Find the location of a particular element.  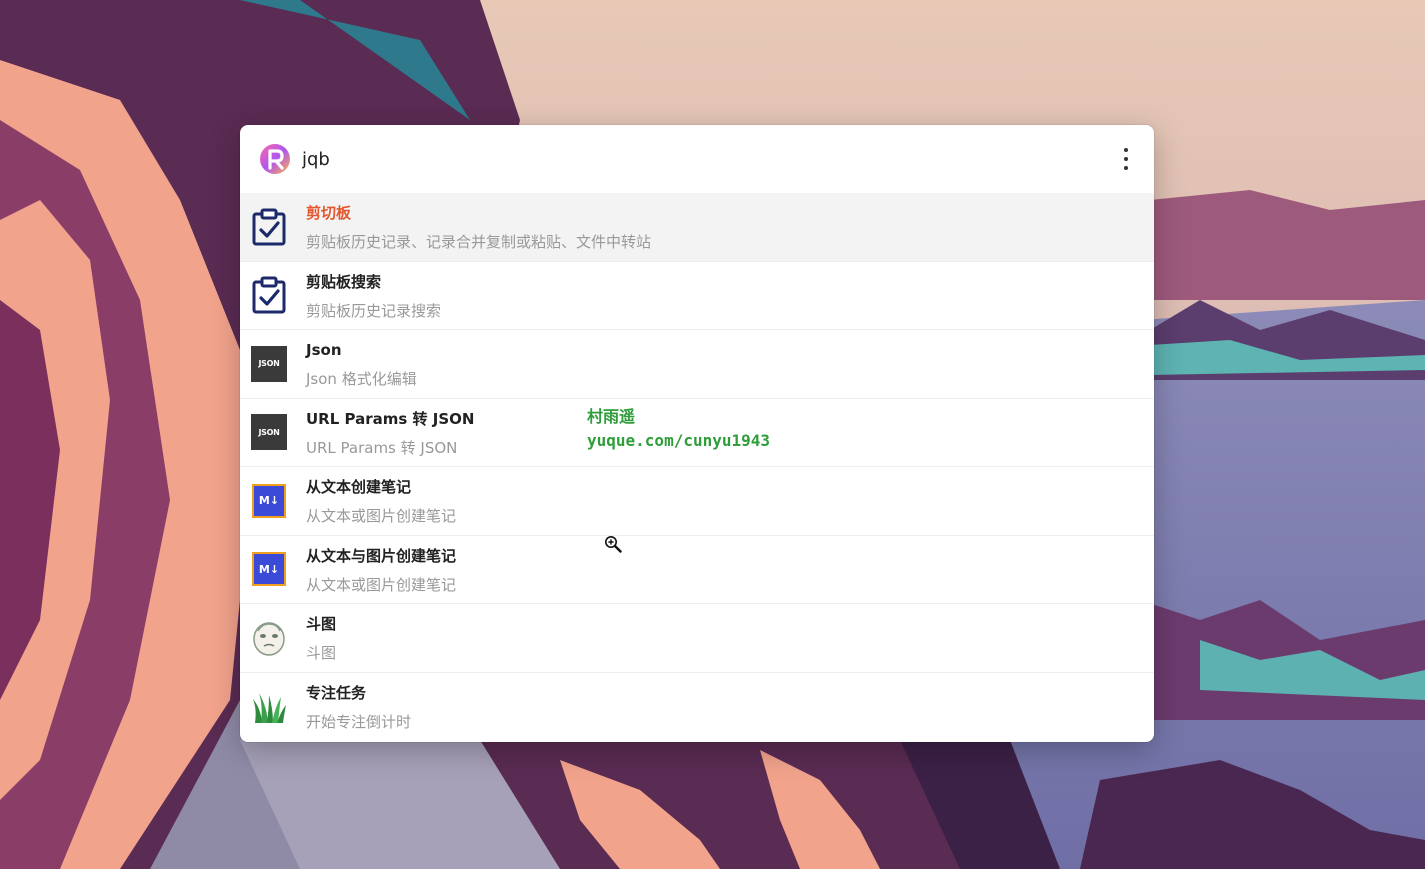

result-description: 剪贴板历史记录搜索 is located at coordinates (374, 310).